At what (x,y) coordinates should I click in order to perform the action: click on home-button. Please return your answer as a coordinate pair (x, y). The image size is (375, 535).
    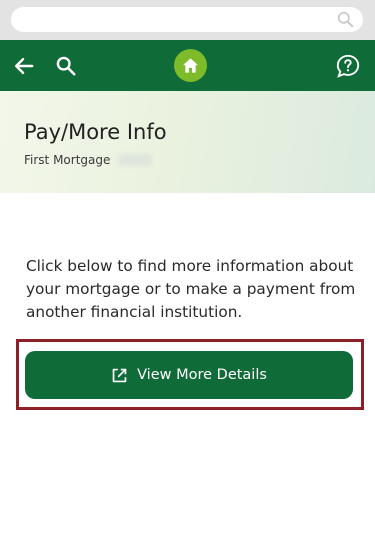
    Looking at the image, I should click on (190, 65).